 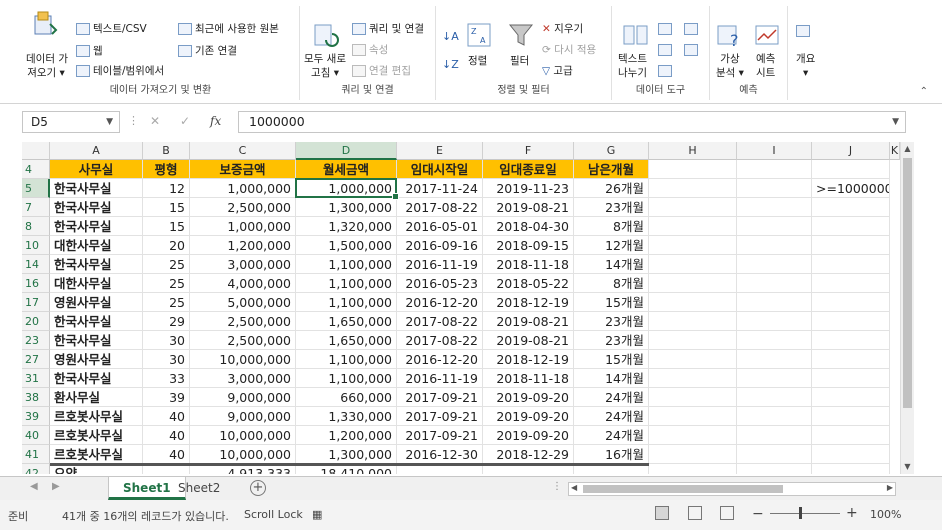 What do you see at coordinates (243, 151) in the screenshot?
I see `column-header: C` at bounding box center [243, 151].